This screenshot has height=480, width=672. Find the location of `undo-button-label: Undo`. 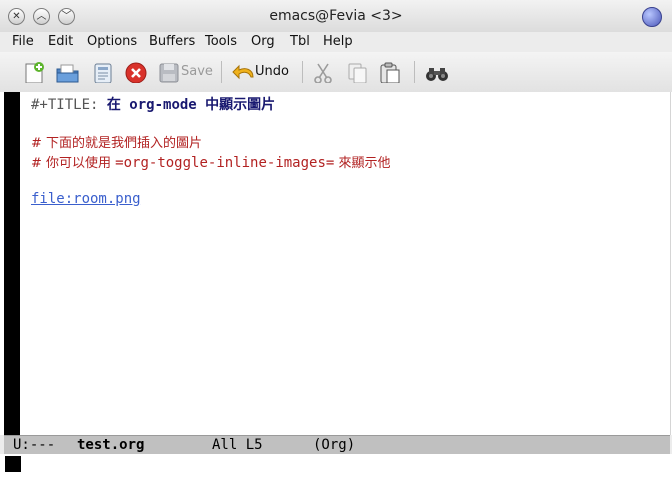

undo-button-label: Undo is located at coordinates (272, 71).